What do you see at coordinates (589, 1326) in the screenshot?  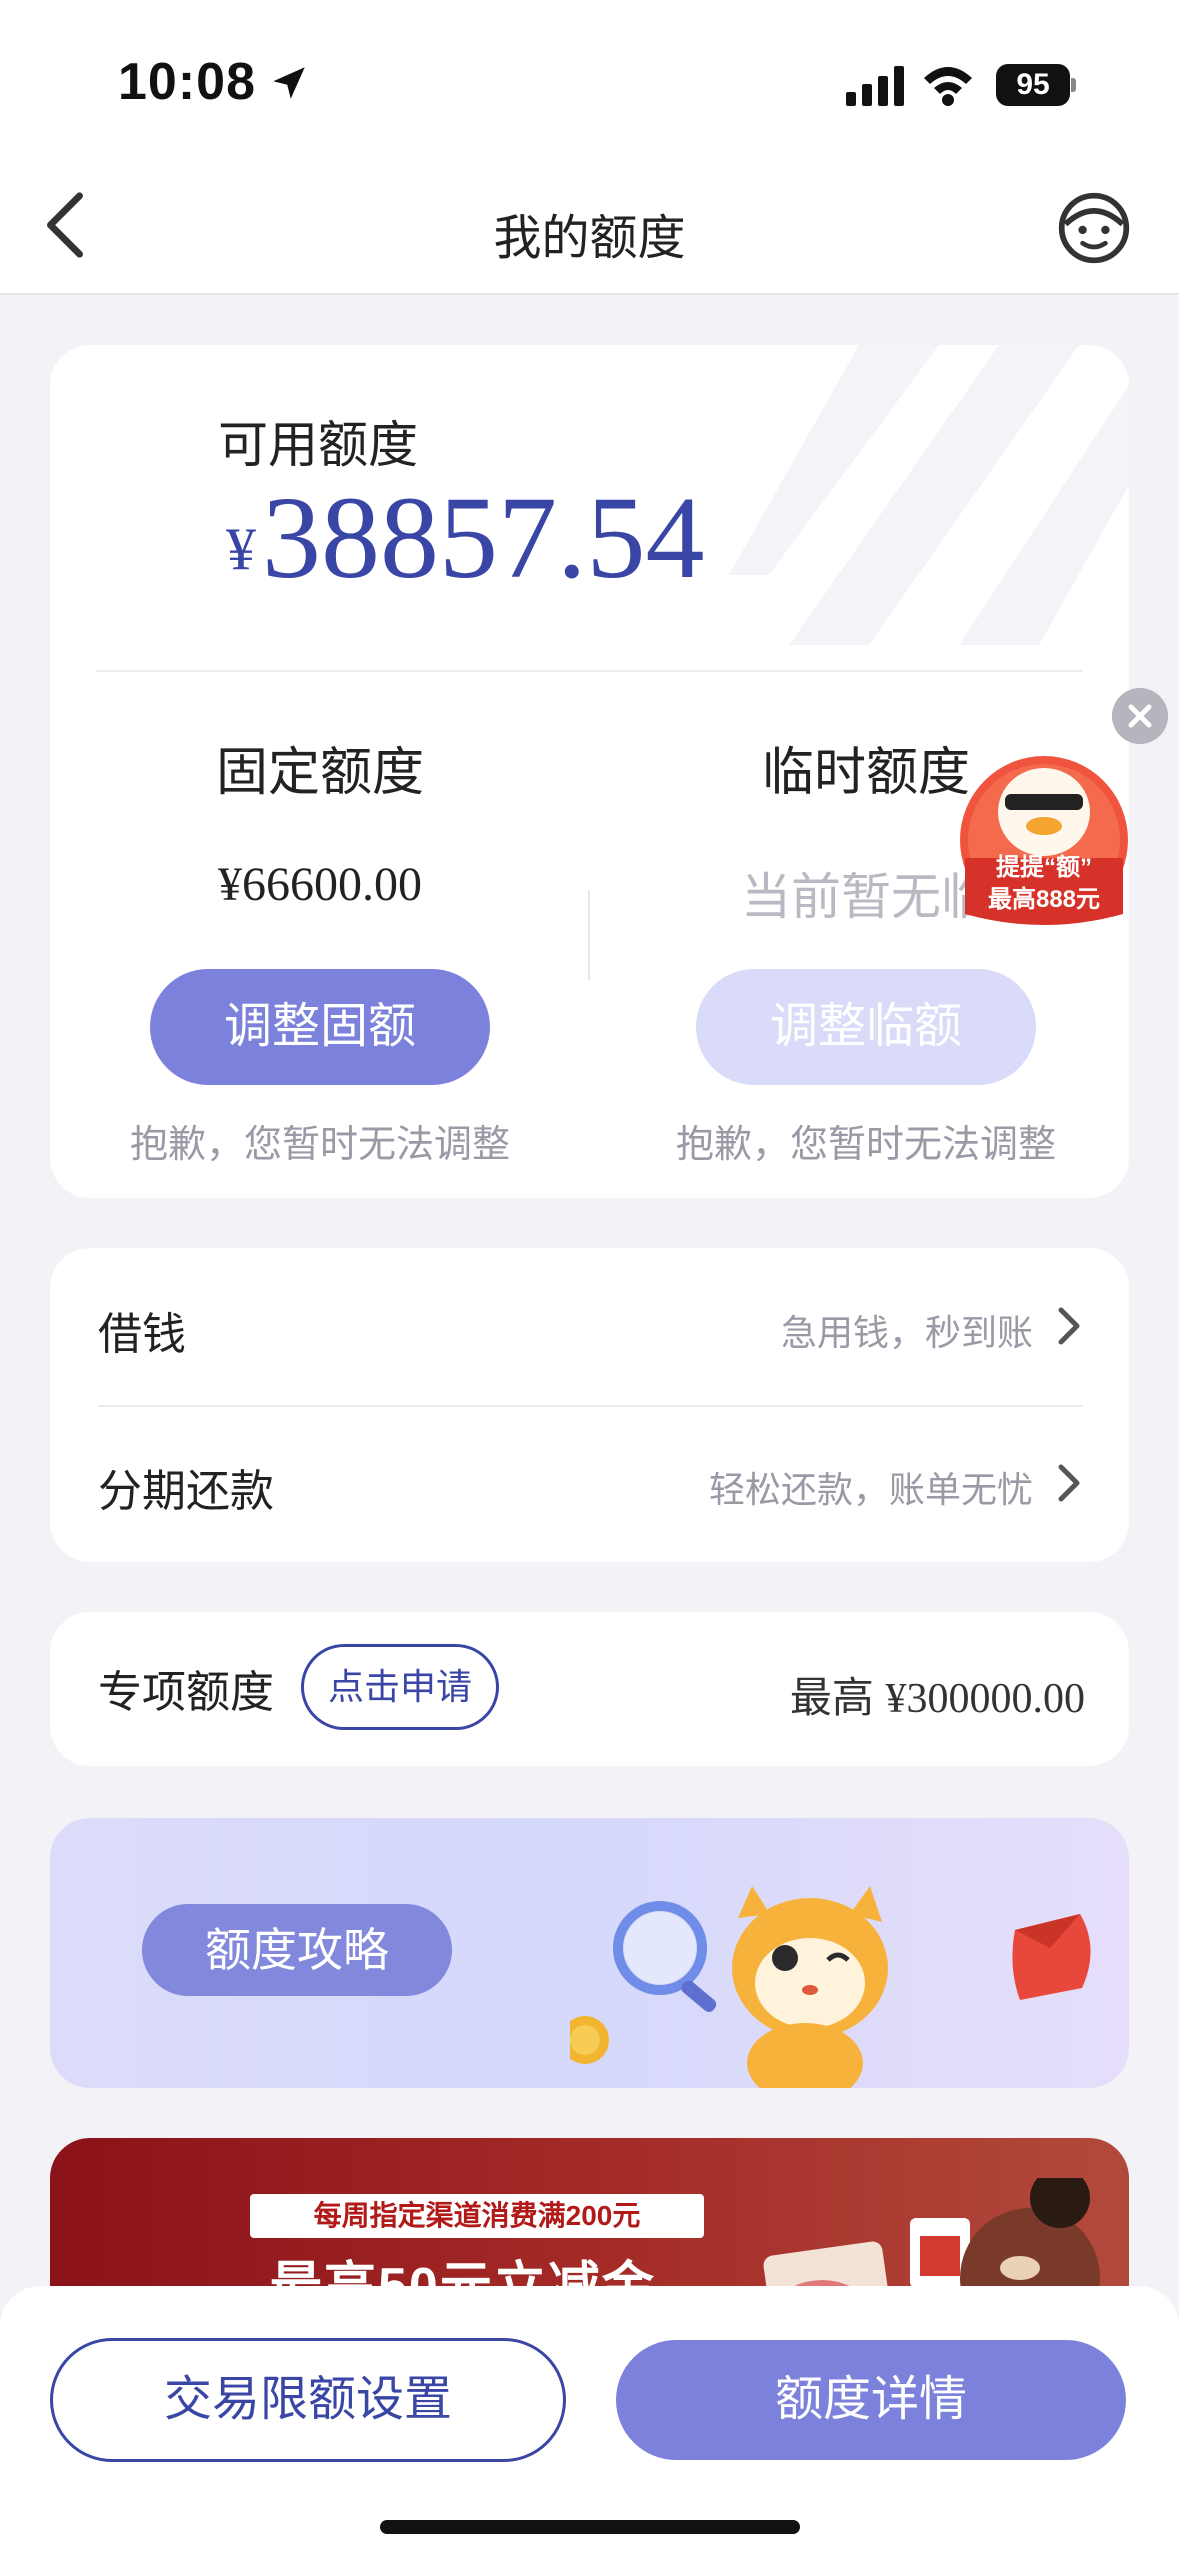 I see `menu-item-borrow: 借钱 急用钱，秒到账` at bounding box center [589, 1326].